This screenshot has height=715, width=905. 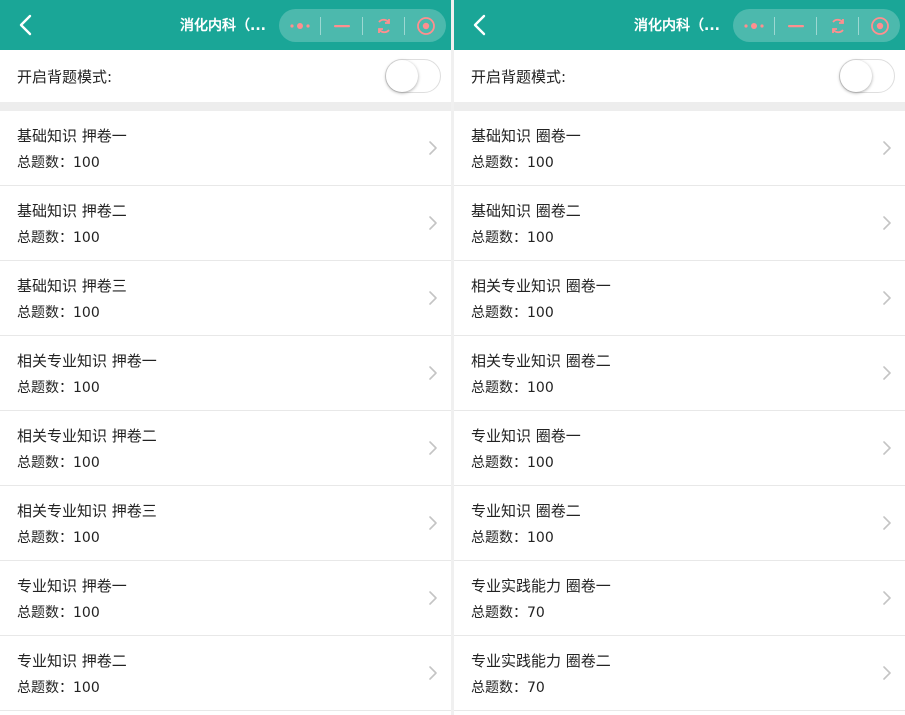 I want to click on list-item: 基础知识 押卷三 总题数：100, so click(x=225, y=298).